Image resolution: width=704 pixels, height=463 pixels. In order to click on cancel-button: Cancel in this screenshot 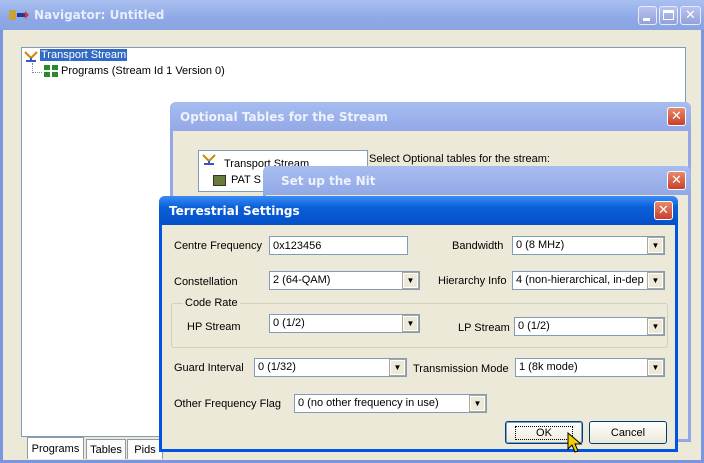, I will do `click(628, 432)`.